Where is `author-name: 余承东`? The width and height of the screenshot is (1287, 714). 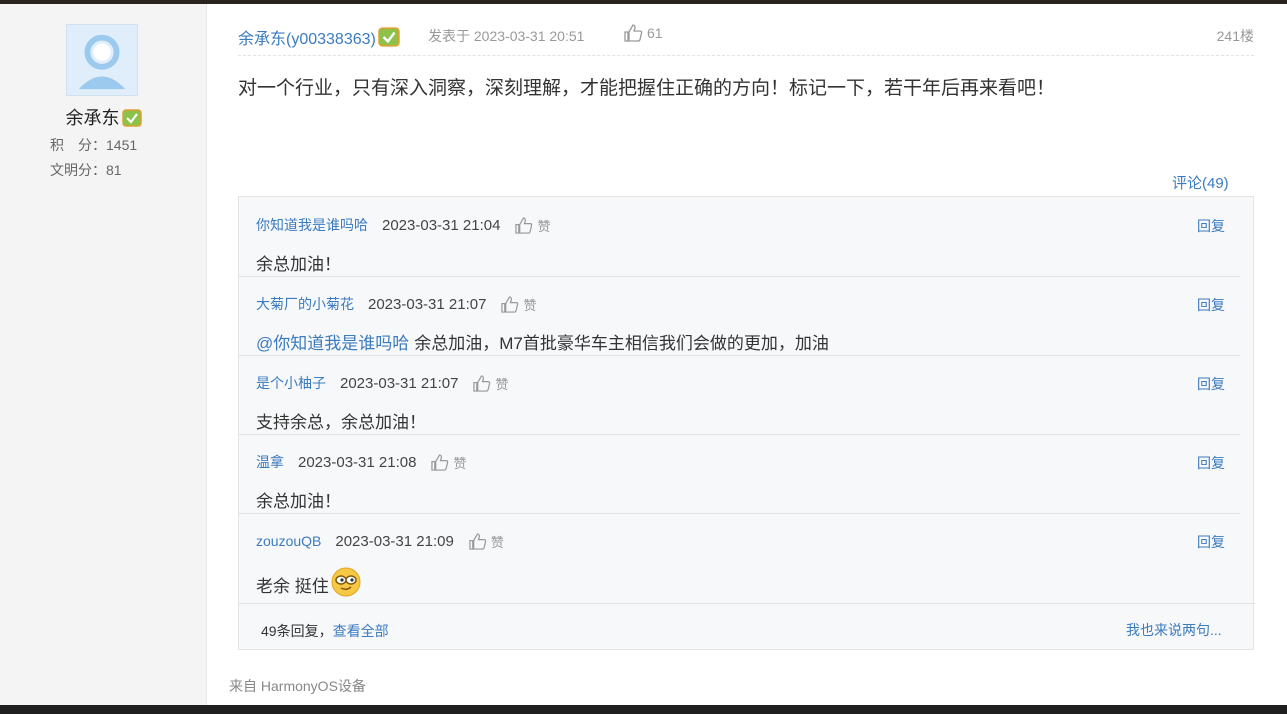
author-name: 余承东 is located at coordinates (103, 118).